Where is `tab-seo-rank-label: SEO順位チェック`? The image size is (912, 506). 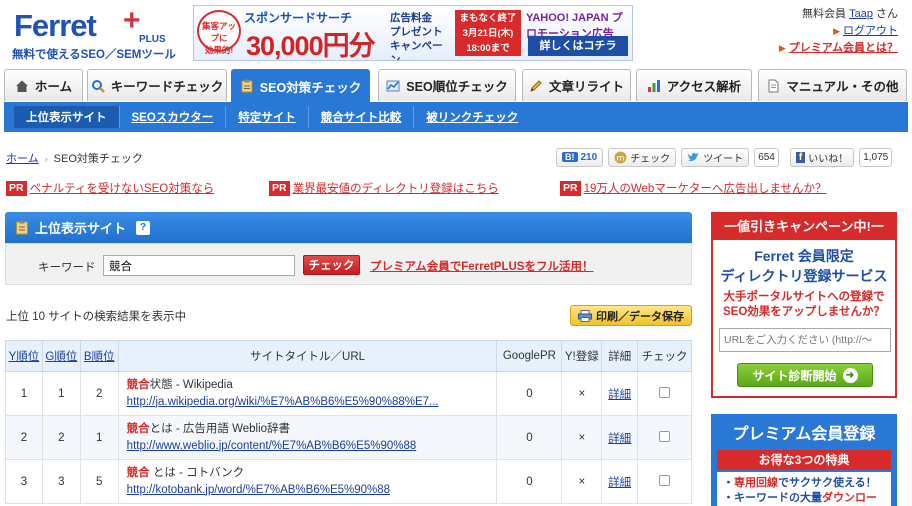 tab-seo-rank-label: SEO順位チェック is located at coordinates (457, 87).